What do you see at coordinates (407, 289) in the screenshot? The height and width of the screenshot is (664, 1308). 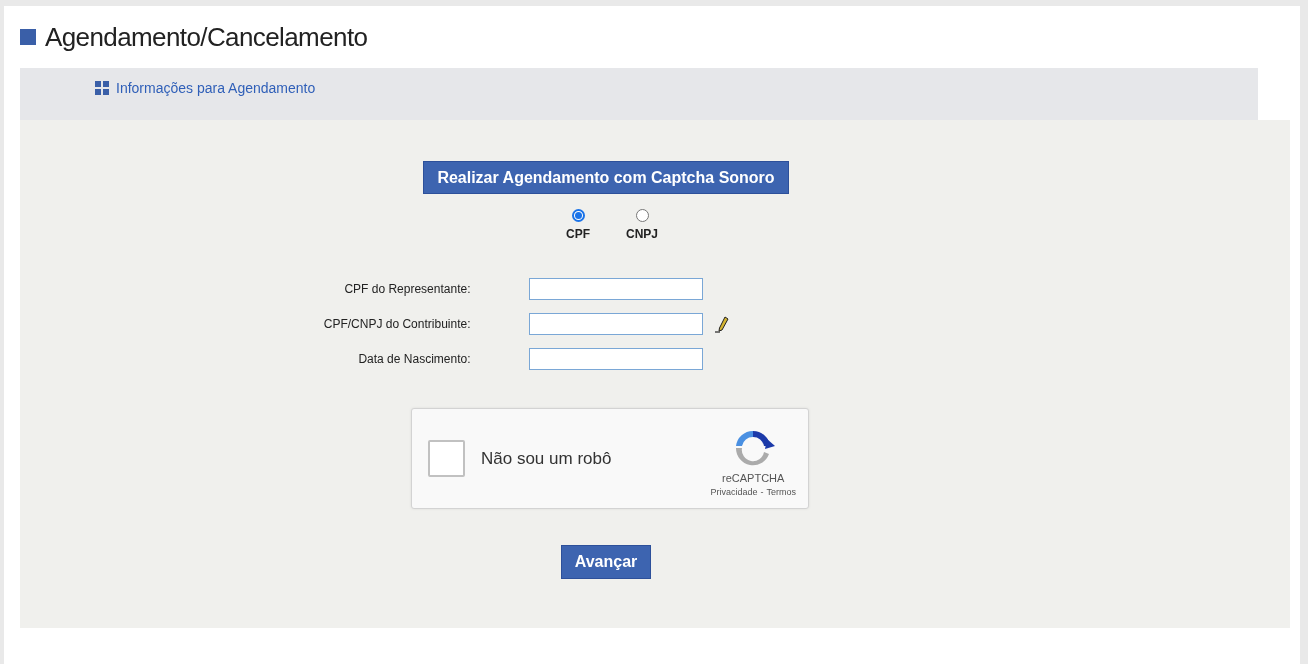 I see `field-label: CPF do Representante:` at bounding box center [407, 289].